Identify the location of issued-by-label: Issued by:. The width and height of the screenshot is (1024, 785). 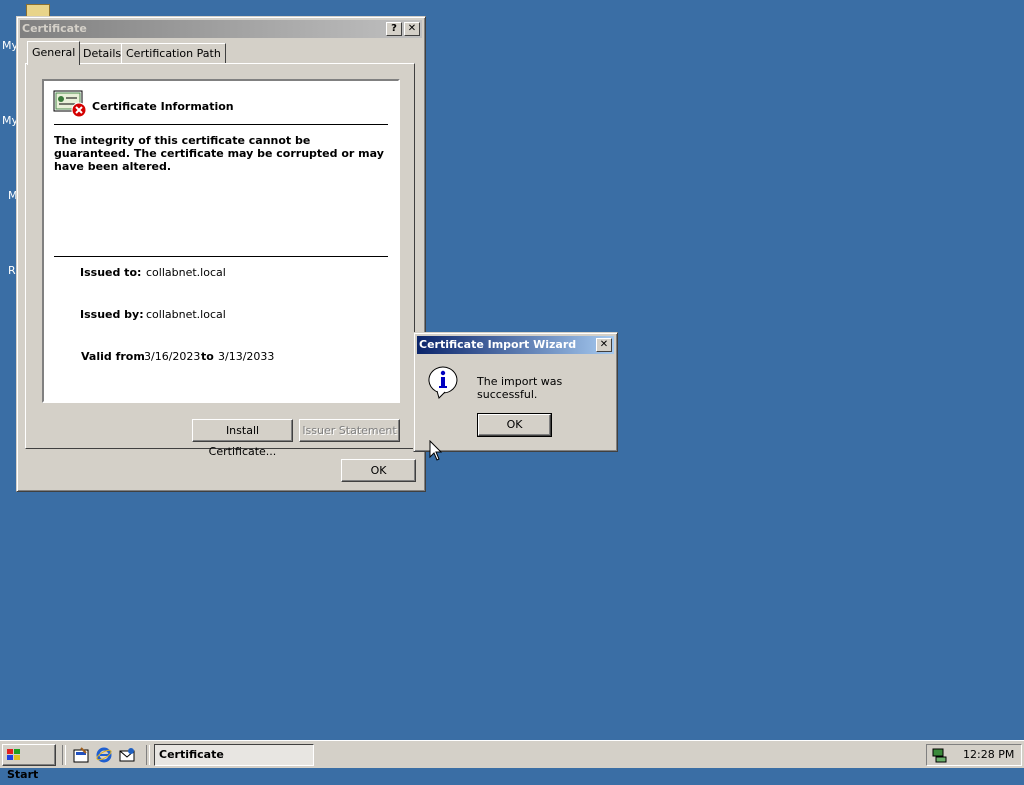
(112, 314).